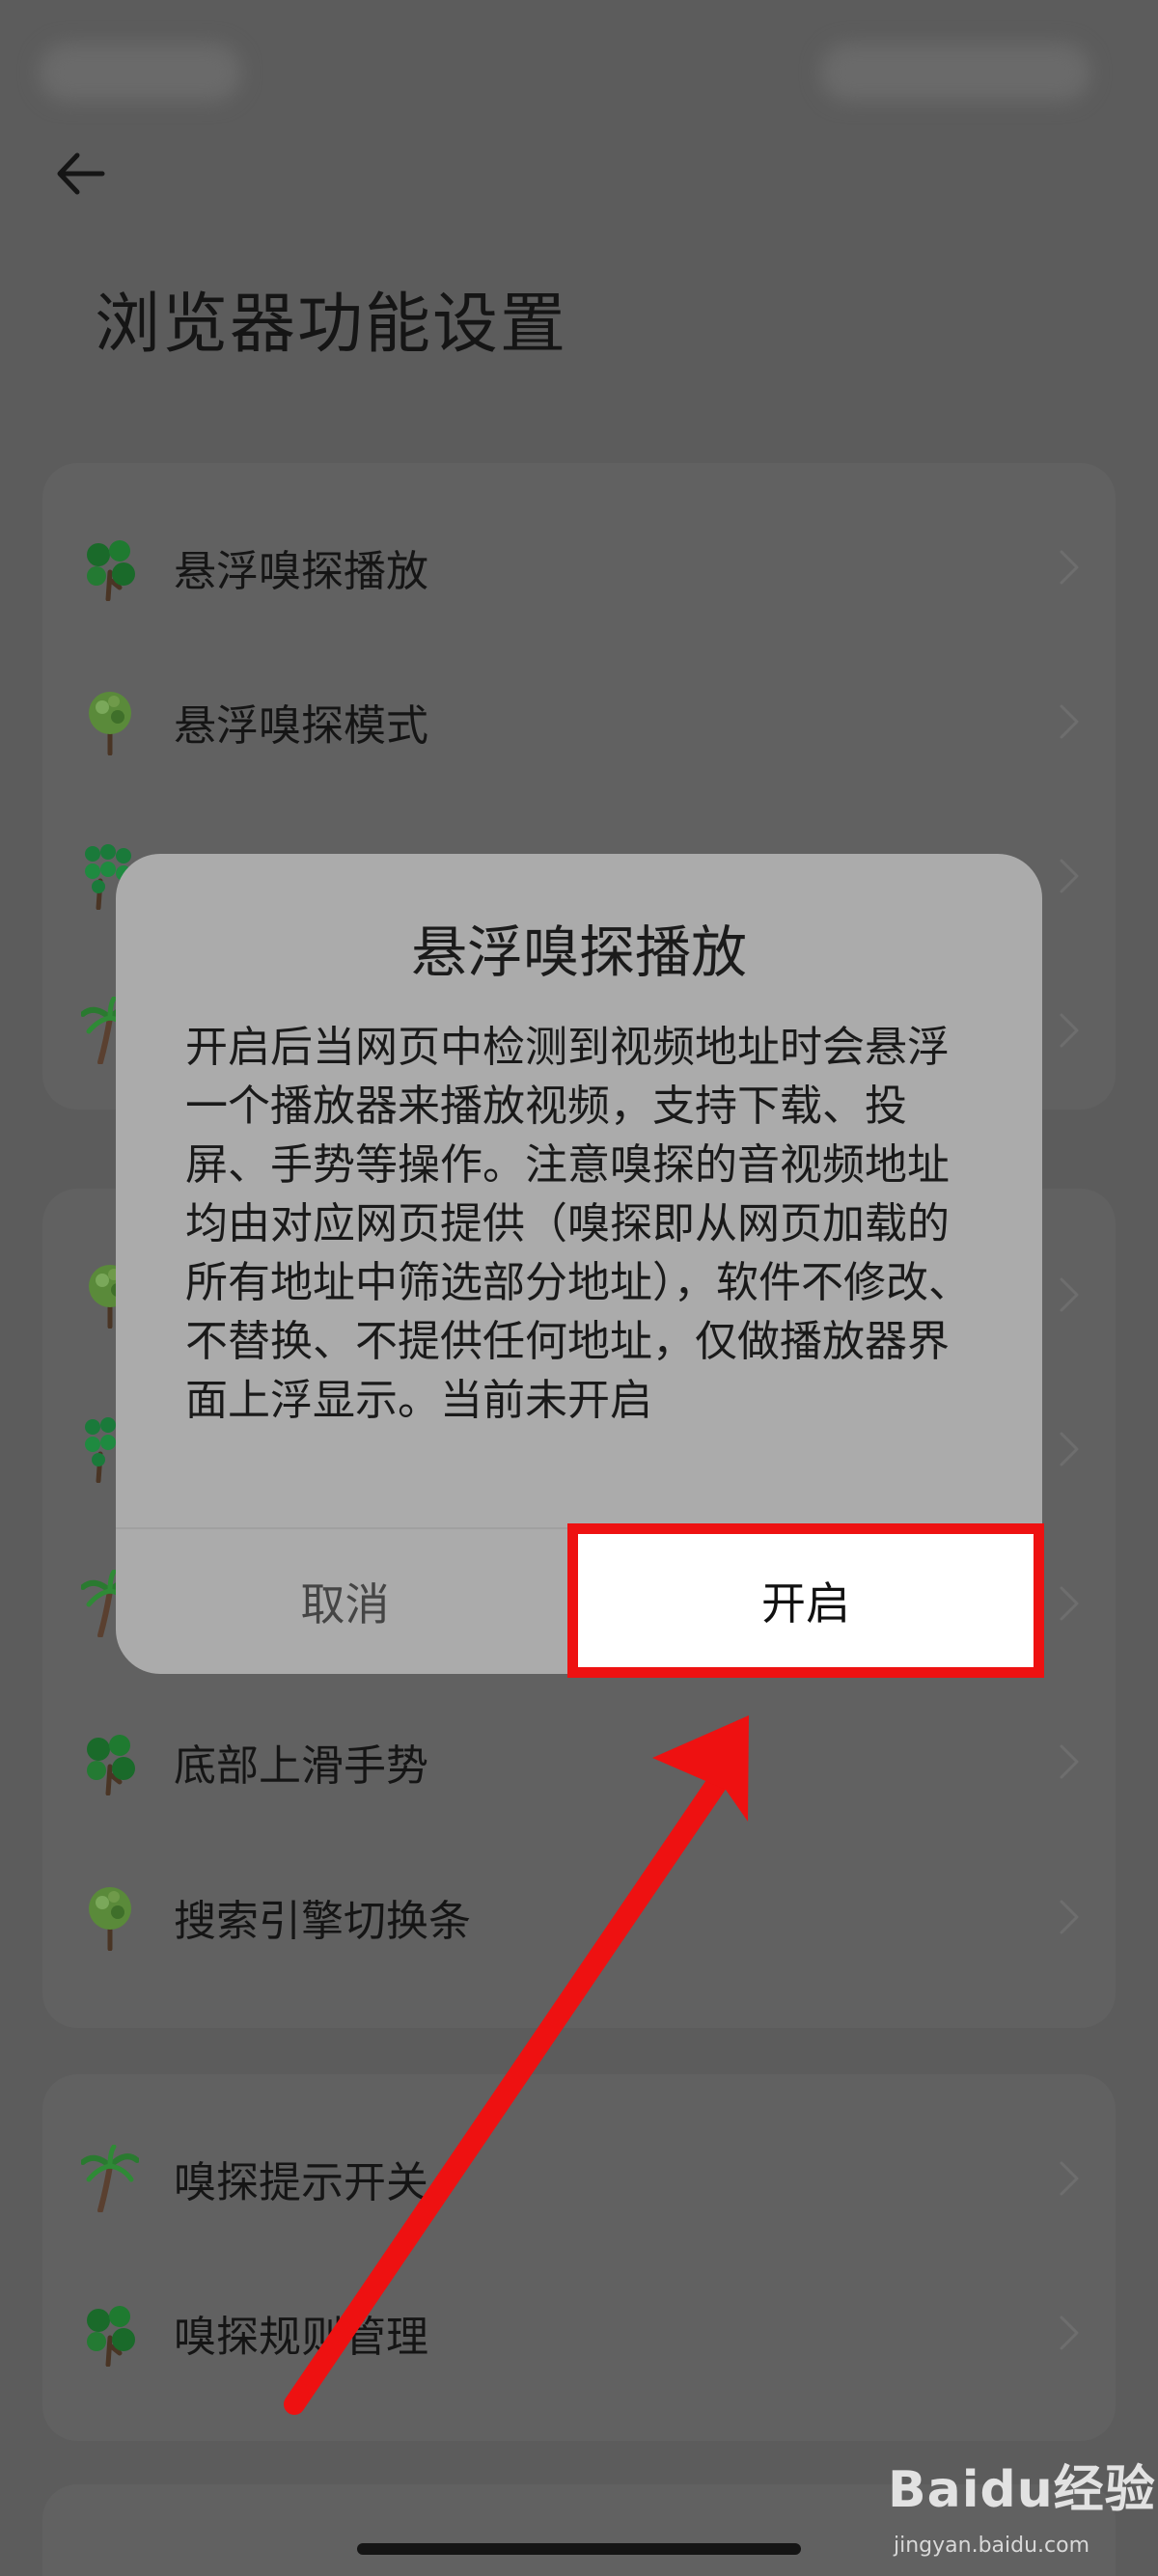 The width and height of the screenshot is (1158, 2576). What do you see at coordinates (992, 2546) in the screenshot?
I see `watermark-url: jingyan.baidu.com` at bounding box center [992, 2546].